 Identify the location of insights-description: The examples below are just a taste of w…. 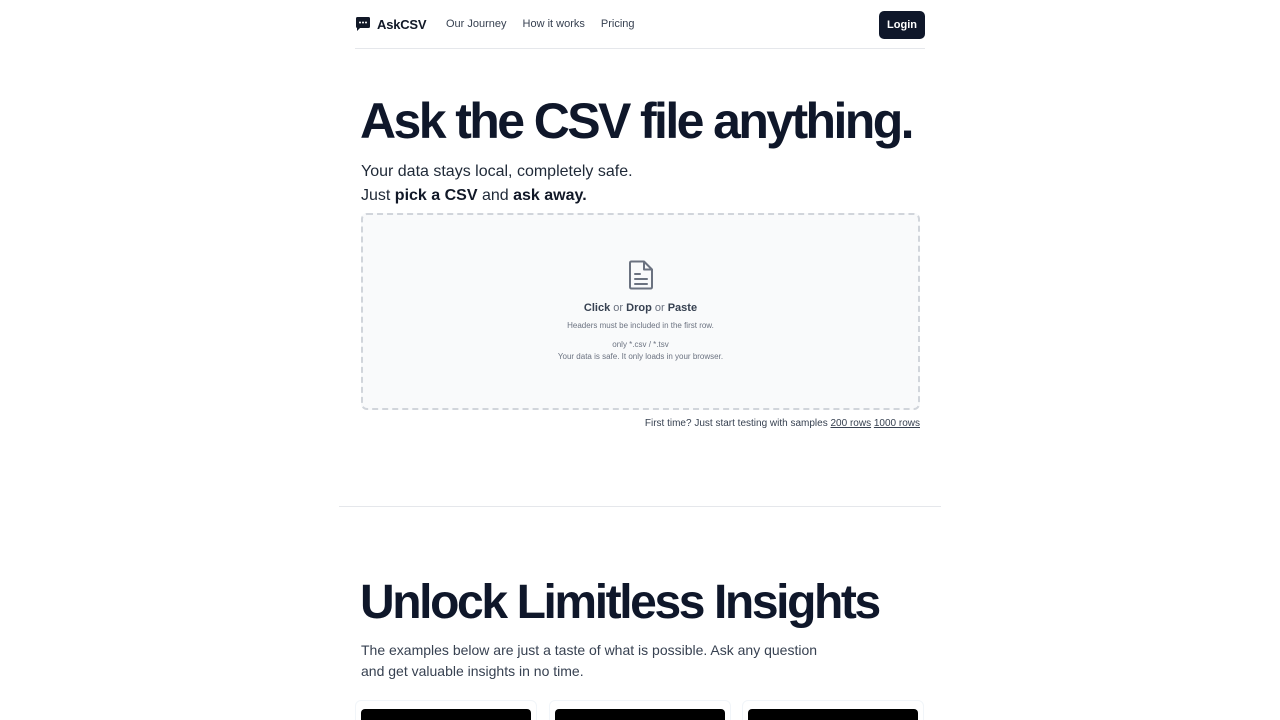
(589, 660).